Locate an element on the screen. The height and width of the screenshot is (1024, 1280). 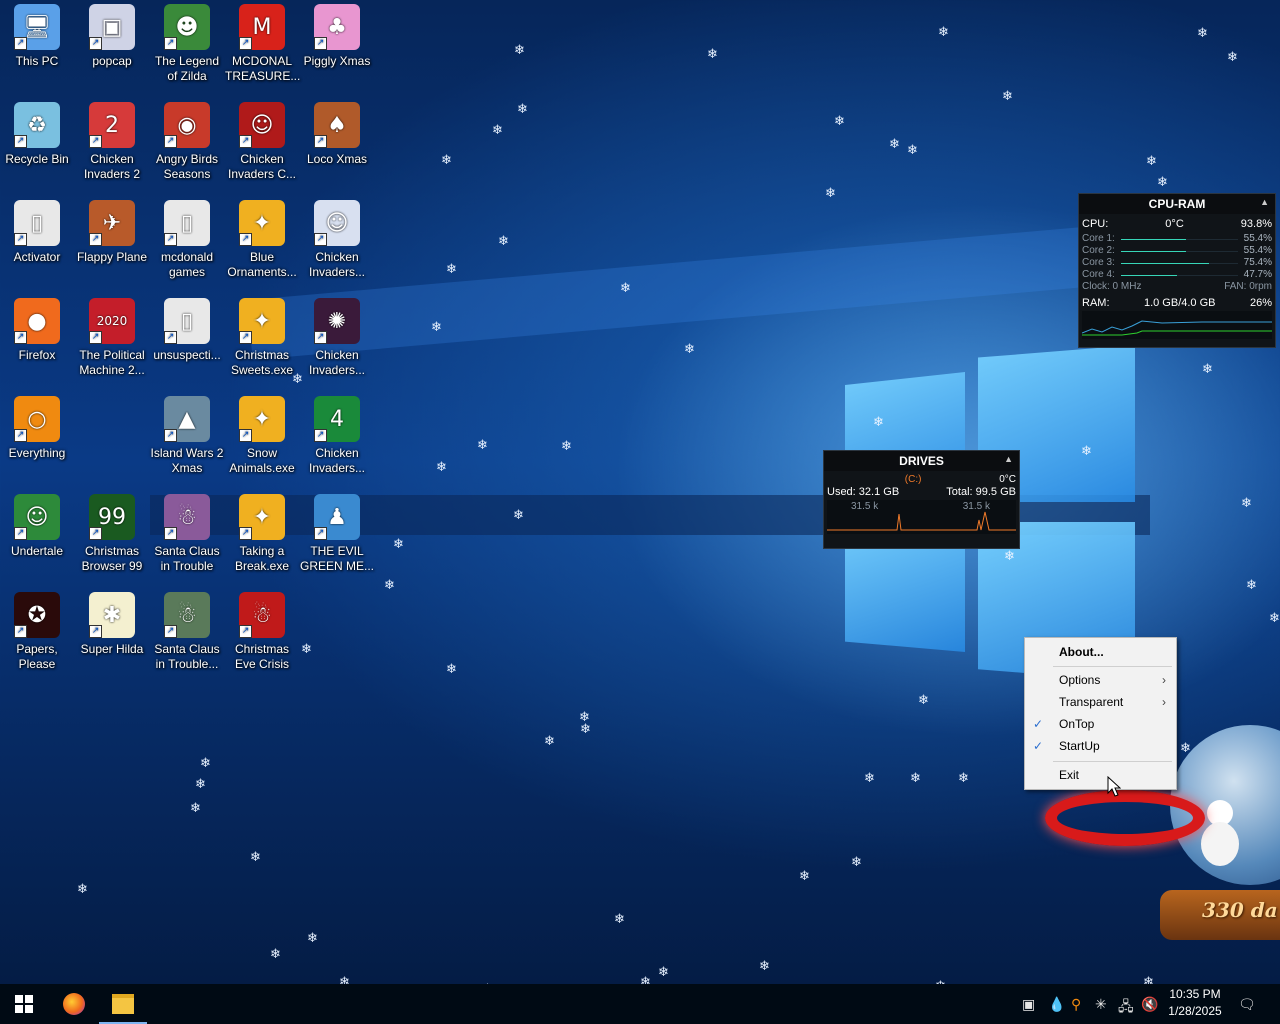
mouse-cursor-icon is located at coordinates (1114, 786).